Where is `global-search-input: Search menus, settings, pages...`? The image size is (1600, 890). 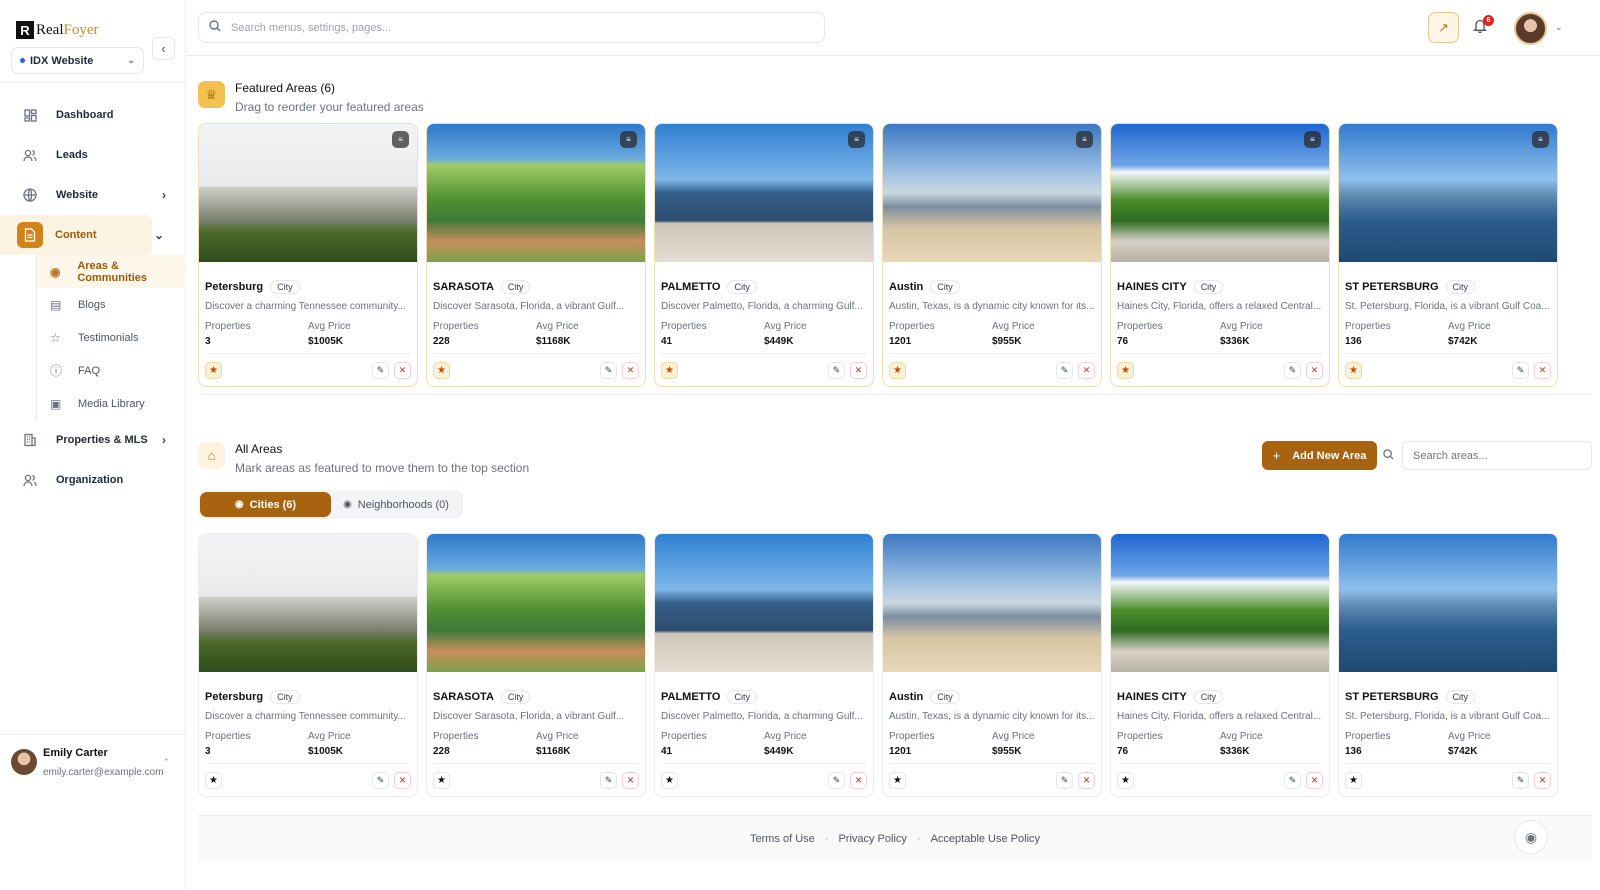 global-search-input: Search menus, settings, pages... is located at coordinates (511, 27).